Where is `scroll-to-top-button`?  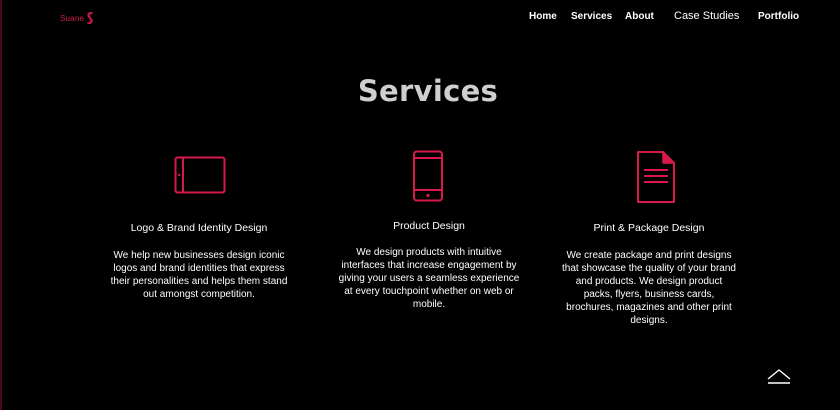 scroll-to-top-button is located at coordinates (779, 377).